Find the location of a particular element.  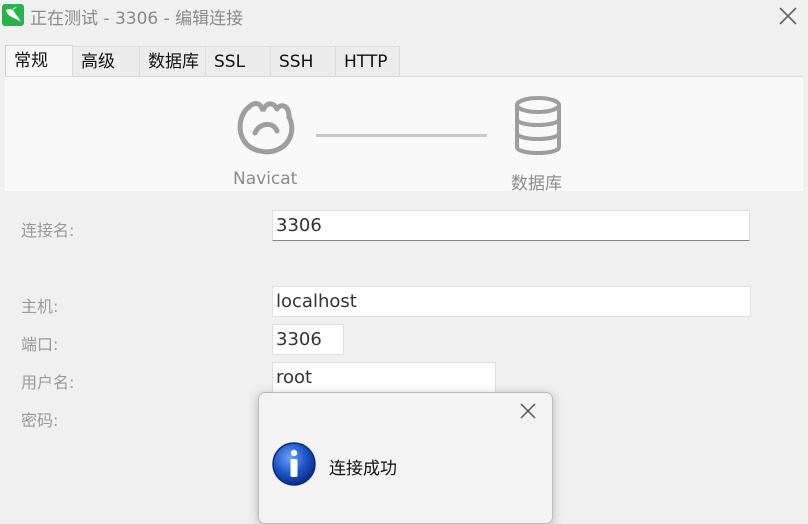

database-label: 数据库 is located at coordinates (536, 184).